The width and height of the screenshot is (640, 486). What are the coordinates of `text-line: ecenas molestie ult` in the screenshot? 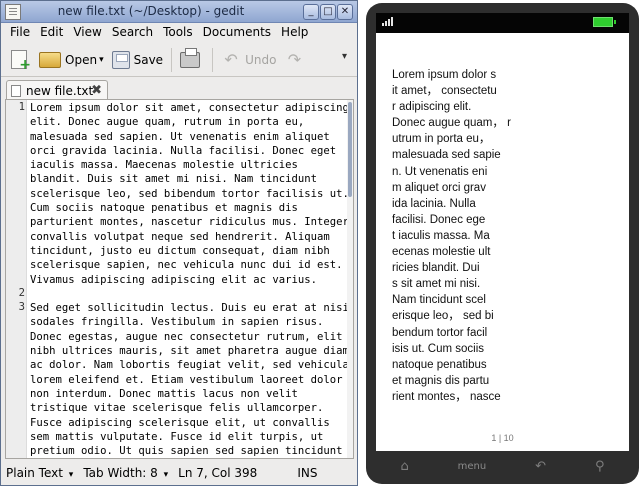 It's located at (441, 252).